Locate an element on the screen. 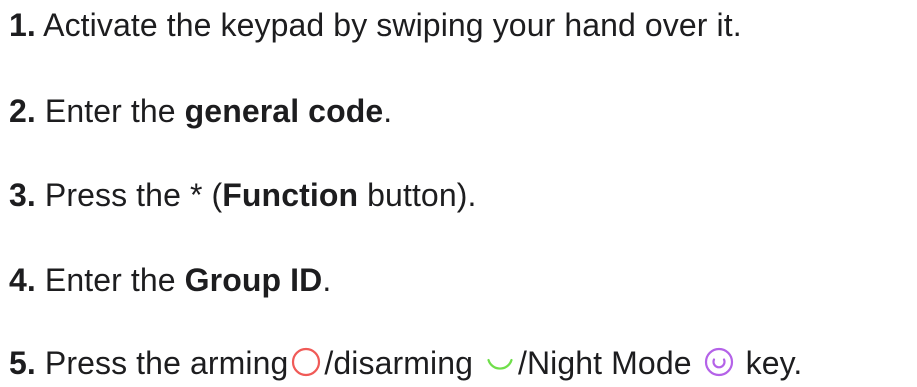  step-text-end: key. is located at coordinates (774, 363).